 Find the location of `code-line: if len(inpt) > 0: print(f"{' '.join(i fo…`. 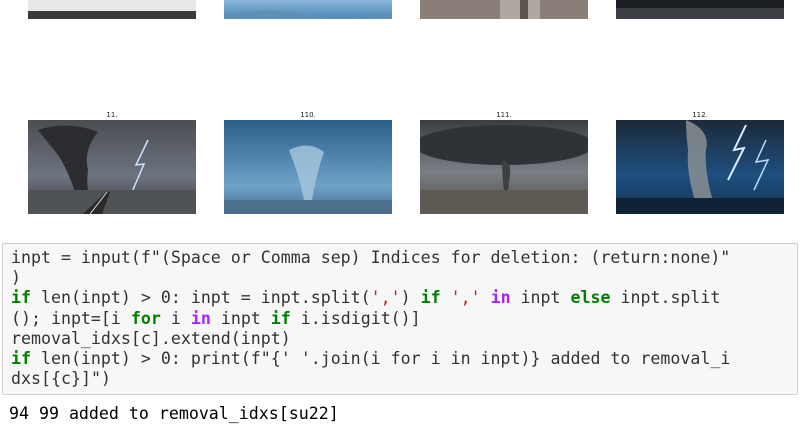

code-line: if len(inpt) > 0: print(f"{' '.join(i fo… is located at coordinates (371, 358).